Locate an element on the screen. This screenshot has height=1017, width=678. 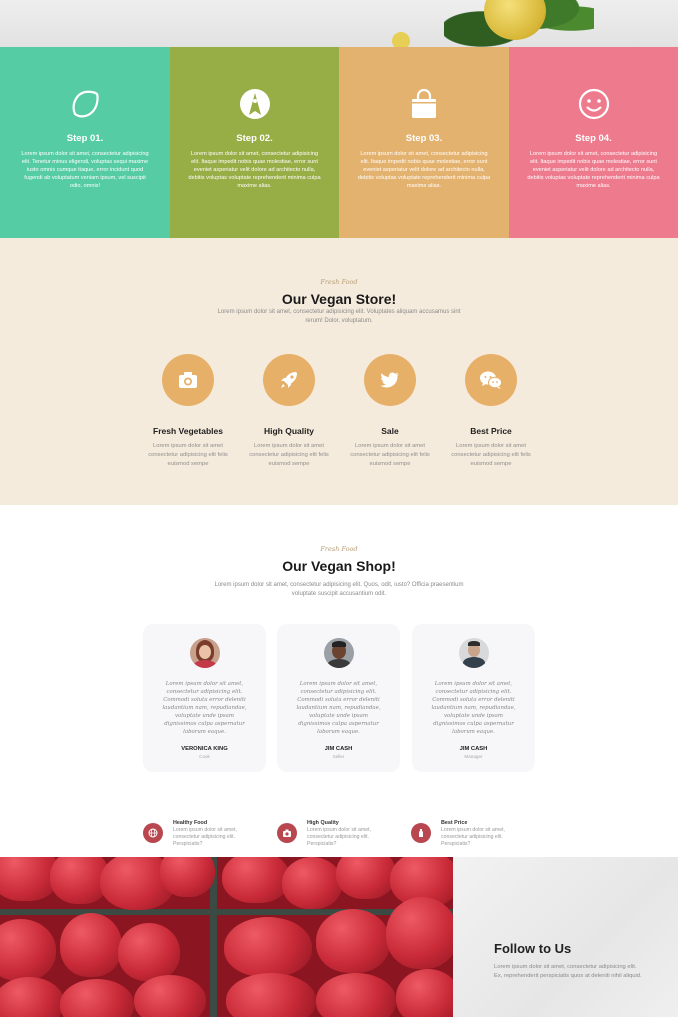
shopping-bag-icon is located at coordinates (424, 103).